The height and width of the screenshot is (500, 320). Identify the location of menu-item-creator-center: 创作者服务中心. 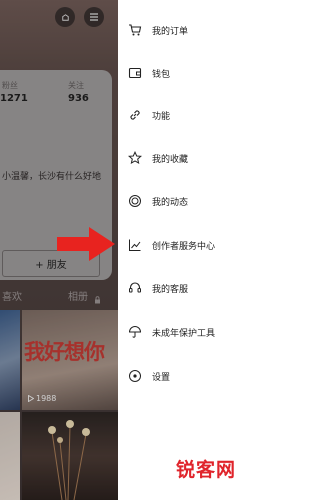
(193, 245).